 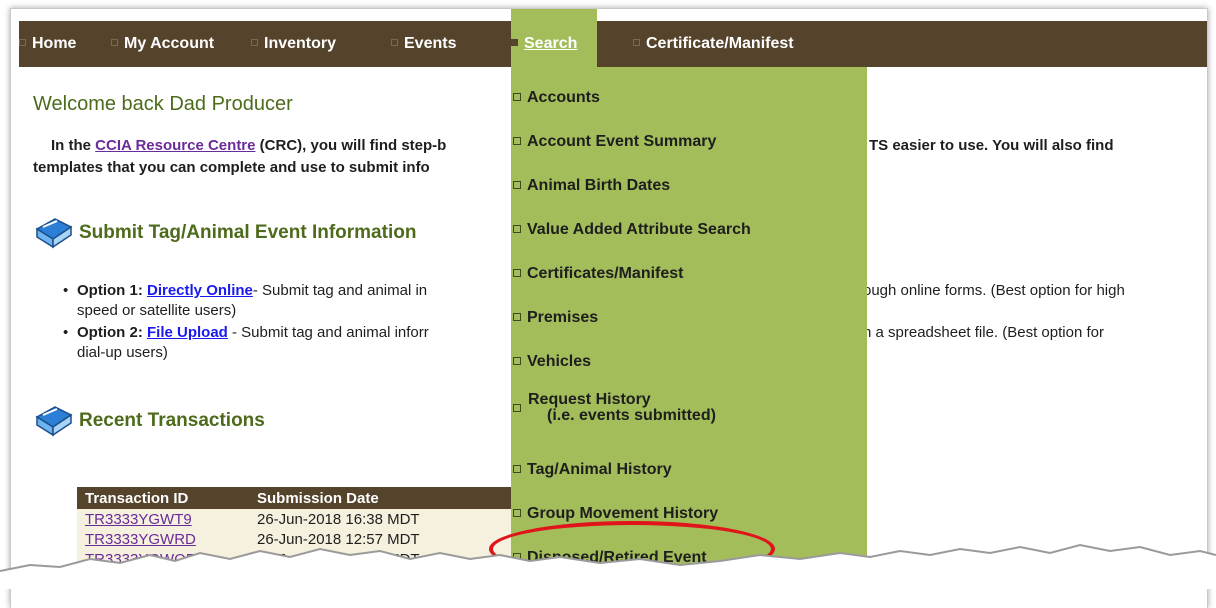 What do you see at coordinates (689, 318) in the screenshot?
I see `menu-item-premises: Premises` at bounding box center [689, 318].